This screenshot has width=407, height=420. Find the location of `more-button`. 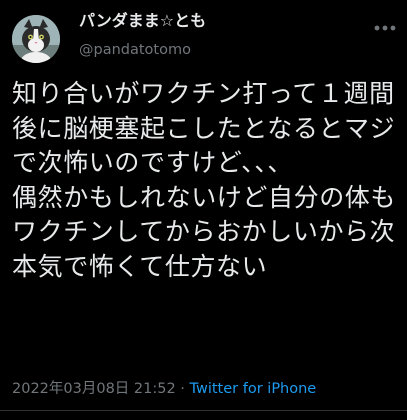

more-button is located at coordinates (385, 28).